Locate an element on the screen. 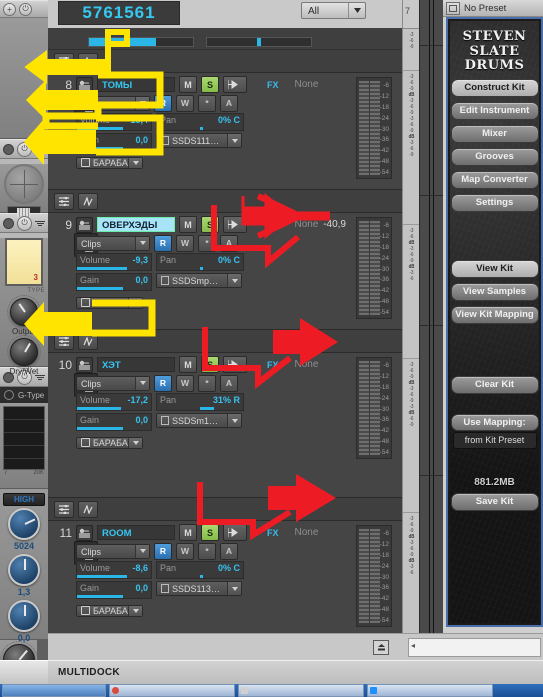 This screenshot has height=697, width=543. gain-knob is located at coordinates (24, 616).